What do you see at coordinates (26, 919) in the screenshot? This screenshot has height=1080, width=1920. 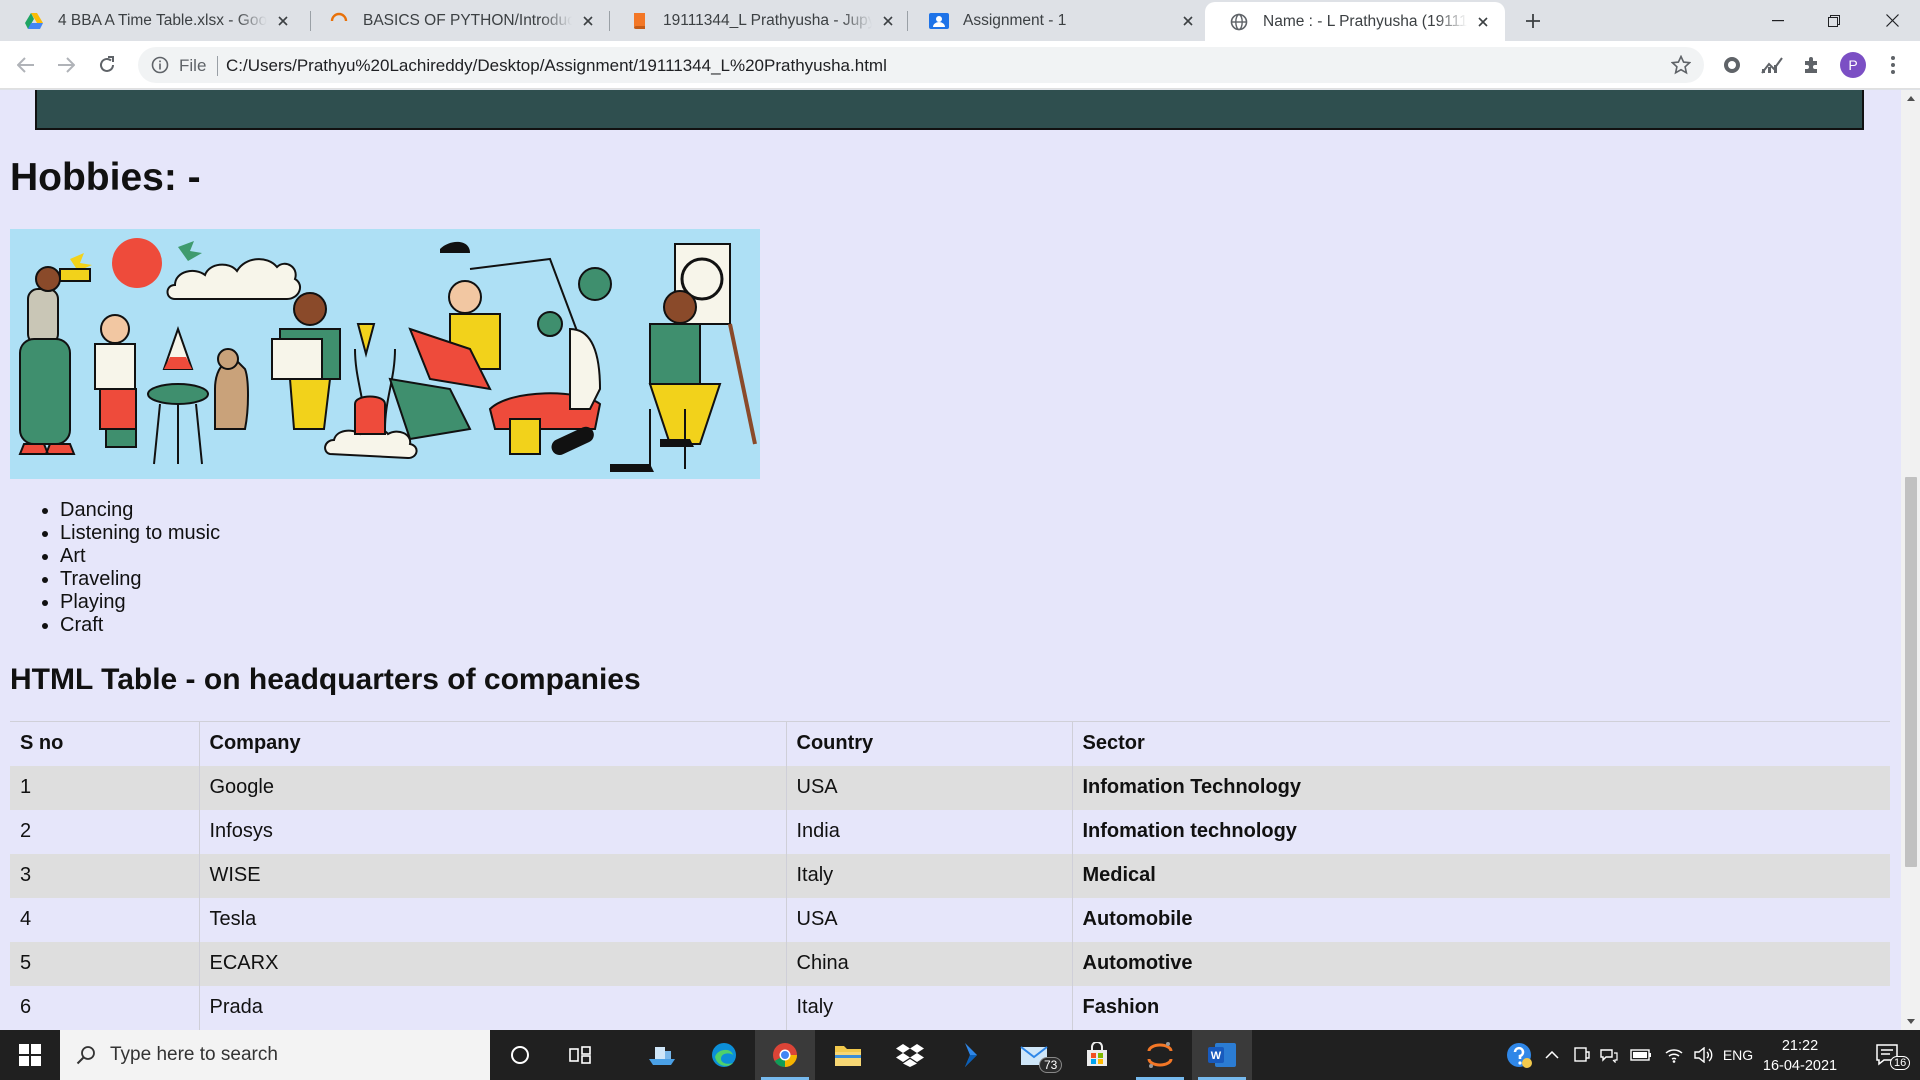 I see `table-cell: 4` at bounding box center [26, 919].